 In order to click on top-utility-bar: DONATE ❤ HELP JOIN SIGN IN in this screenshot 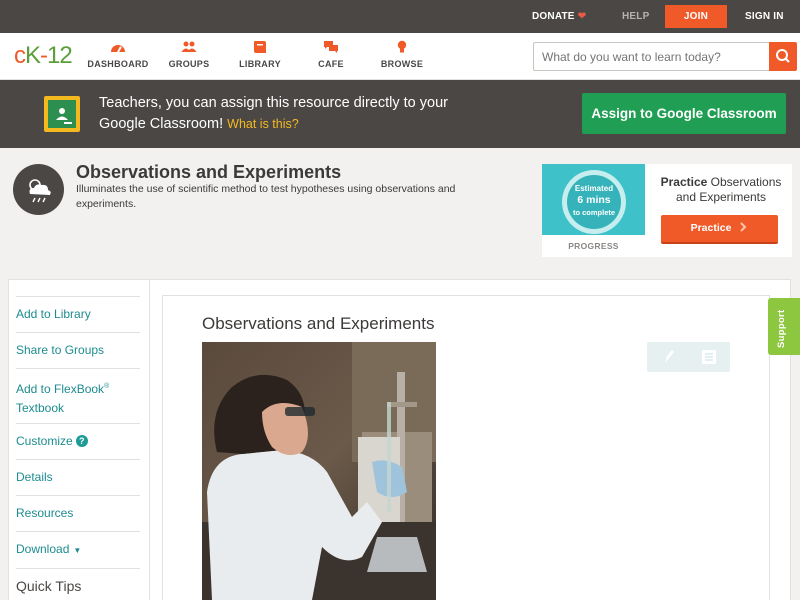, I will do `click(400, 16)`.